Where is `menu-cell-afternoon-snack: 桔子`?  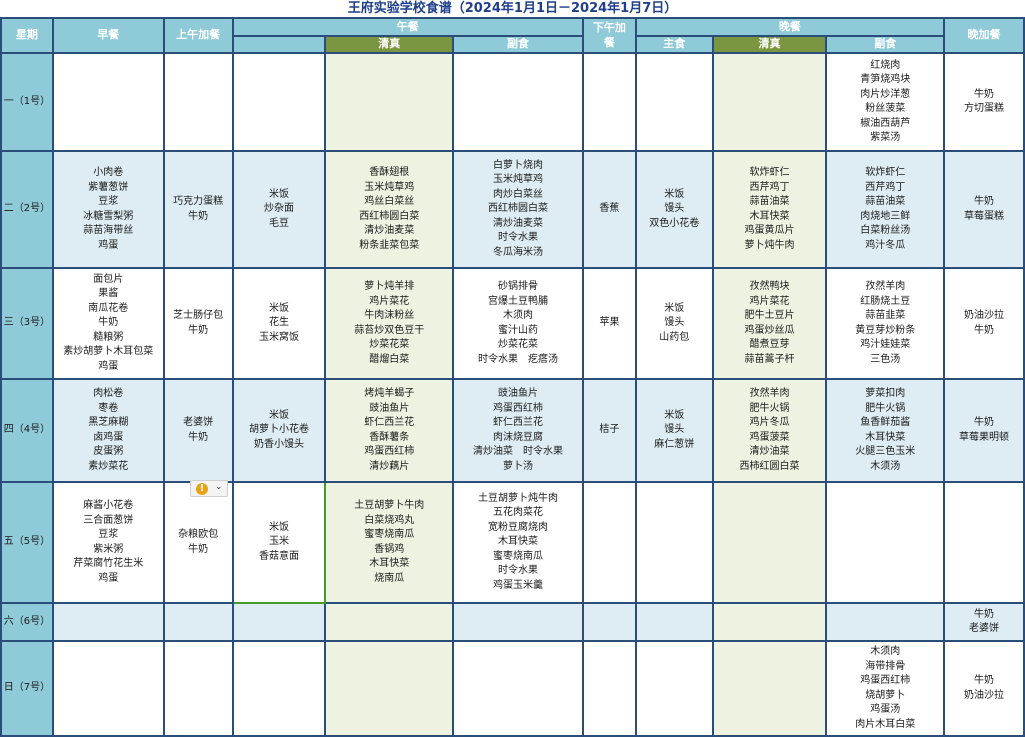 menu-cell-afternoon-snack: 桔子 is located at coordinates (609, 430).